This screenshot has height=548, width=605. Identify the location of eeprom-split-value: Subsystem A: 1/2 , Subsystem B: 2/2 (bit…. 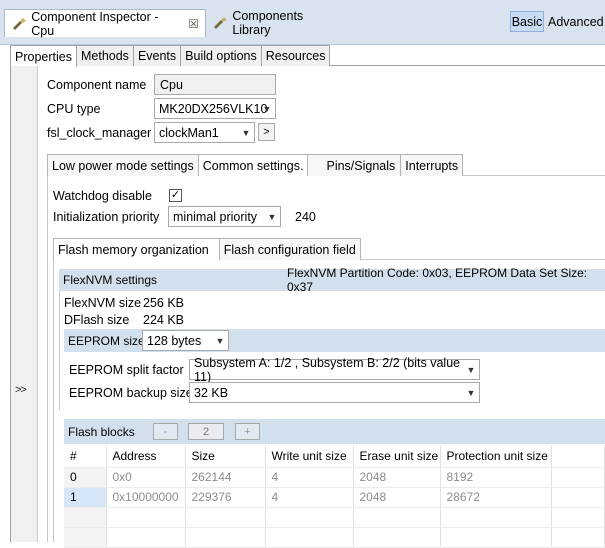
(327, 369).